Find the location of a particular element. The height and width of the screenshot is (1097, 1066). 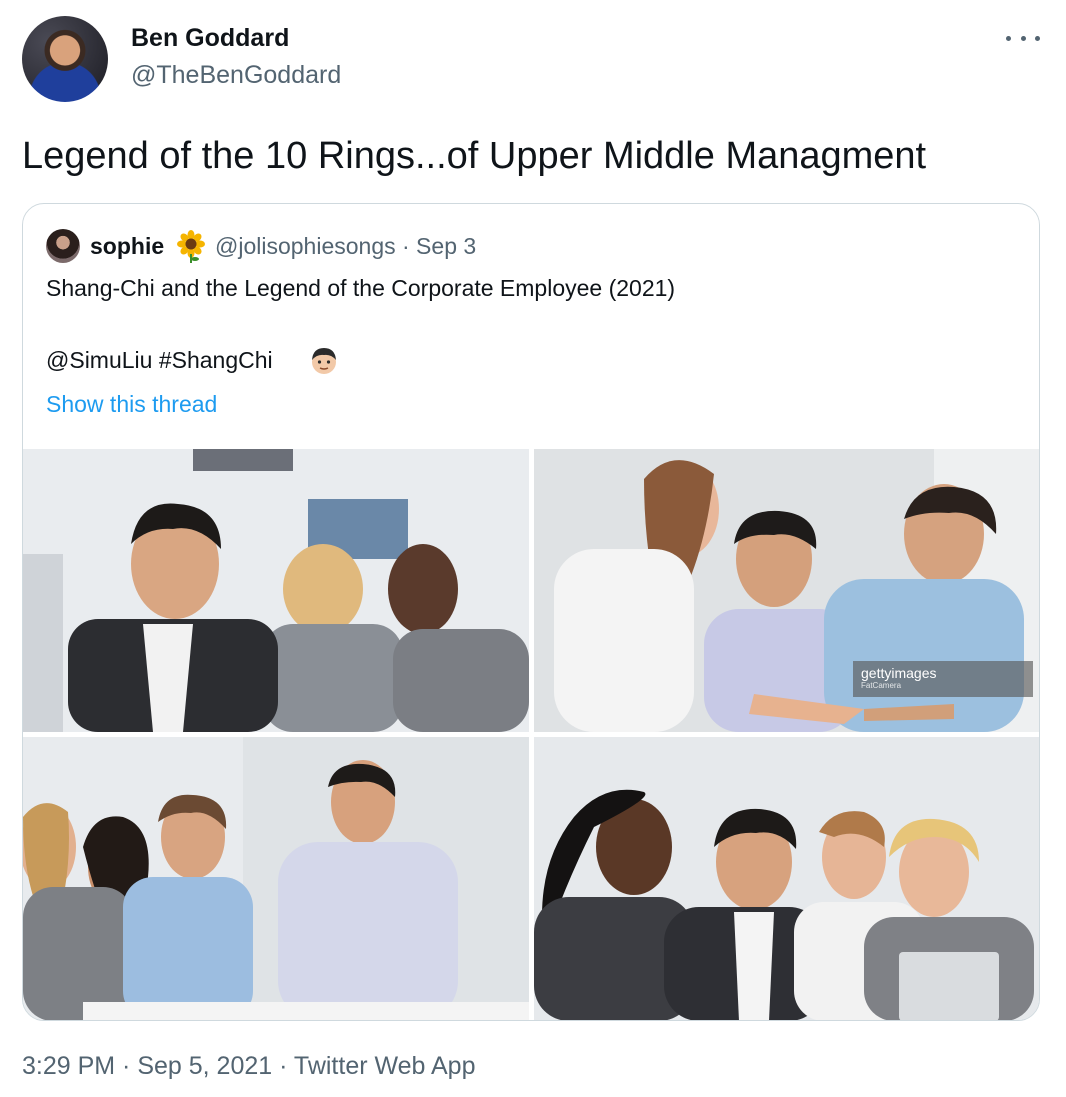

quote-text-line2: @SimuLiu #ShangChi is located at coordinates (159, 360).